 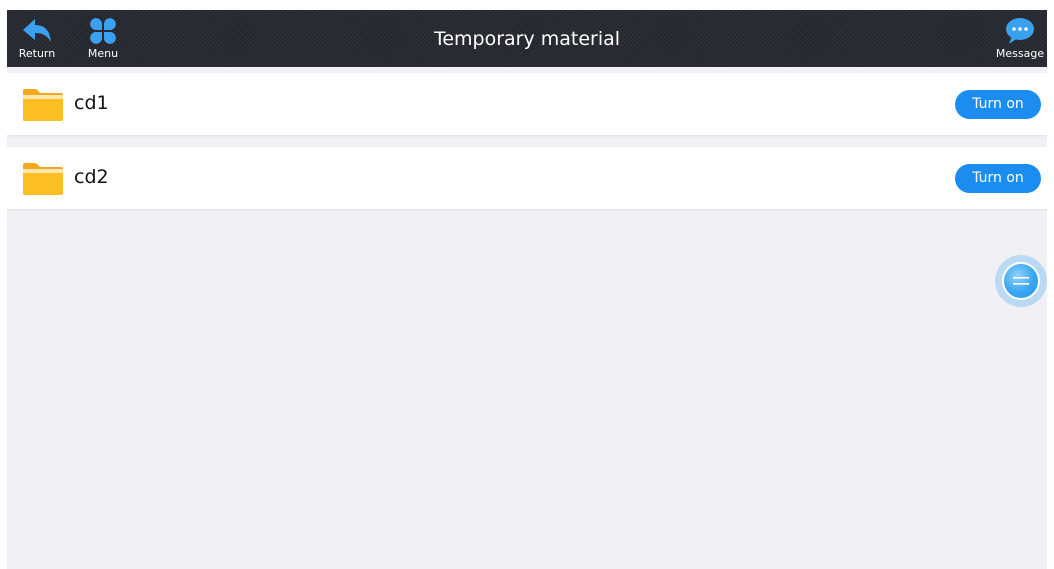 I want to click on top-bar: Return Menu Temporary material Message, so click(x=527, y=38).